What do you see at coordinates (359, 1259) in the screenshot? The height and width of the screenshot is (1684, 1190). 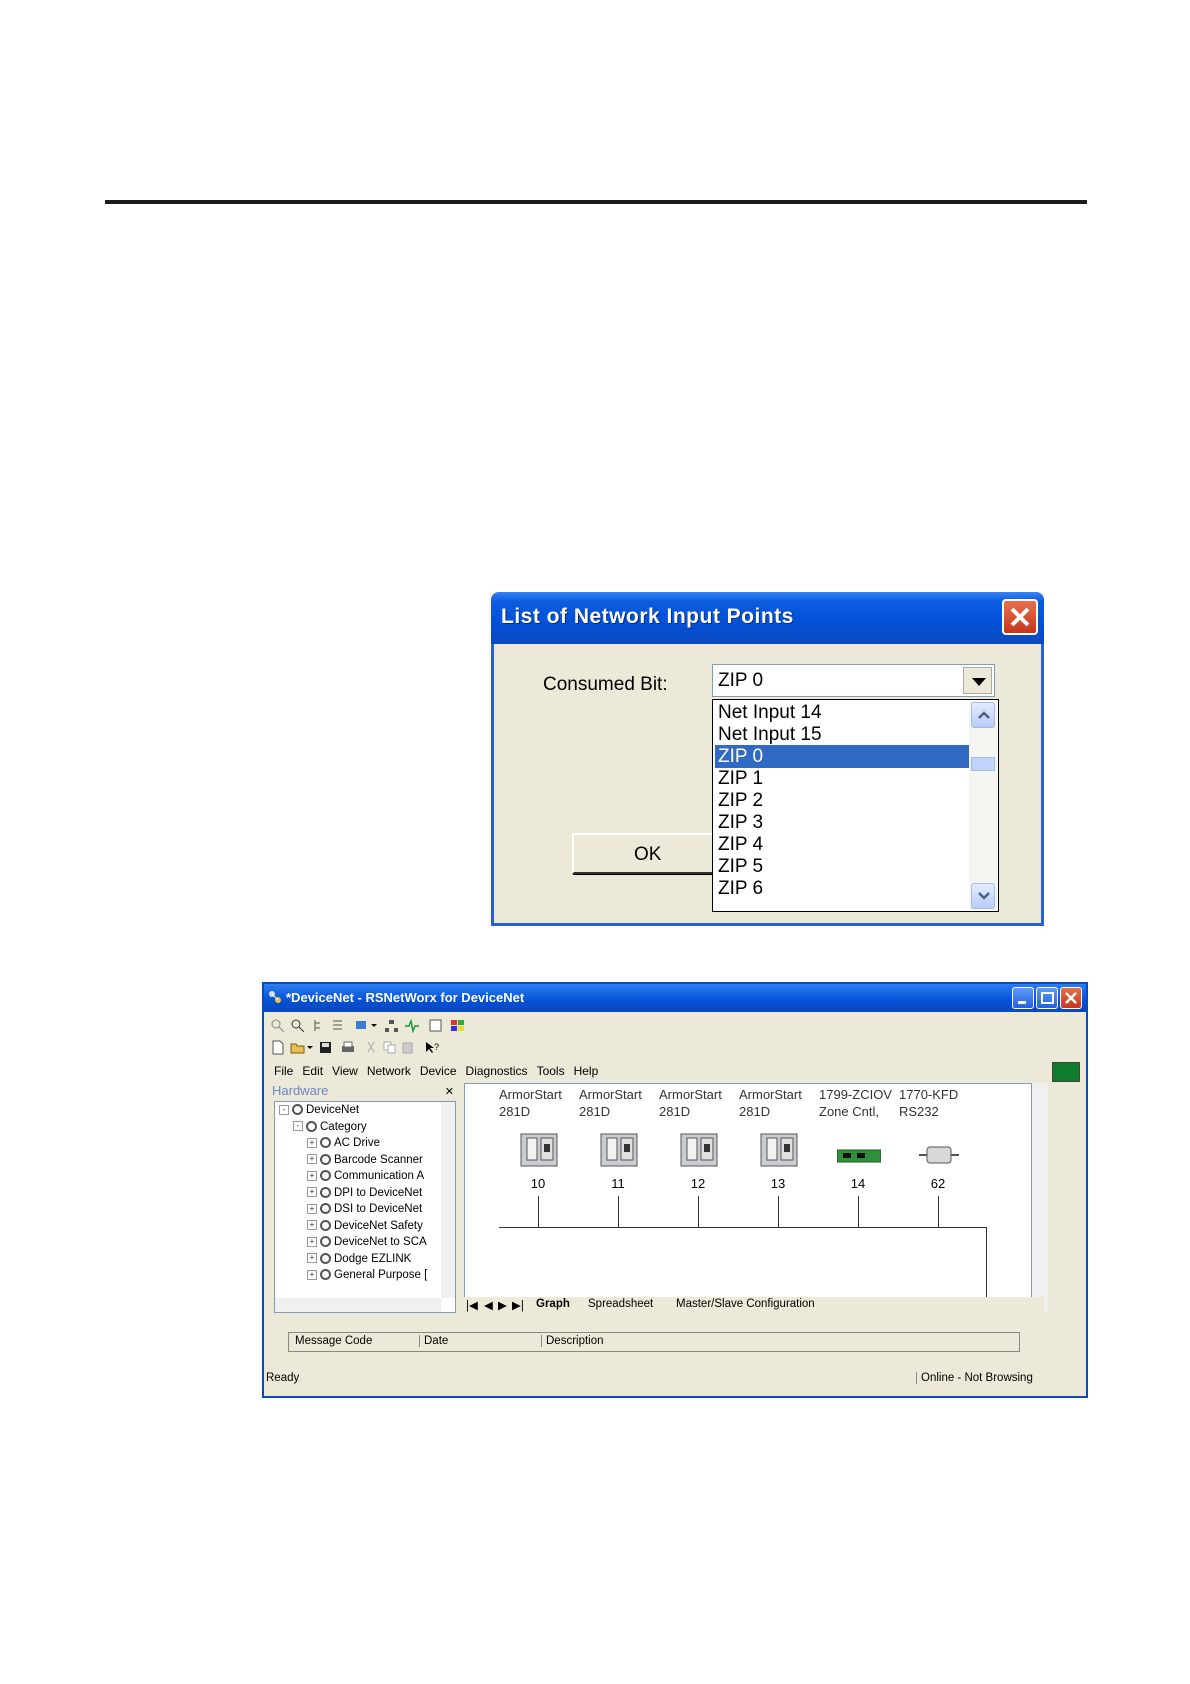 I see `tree-node: + Dodge EZLINK` at bounding box center [359, 1259].